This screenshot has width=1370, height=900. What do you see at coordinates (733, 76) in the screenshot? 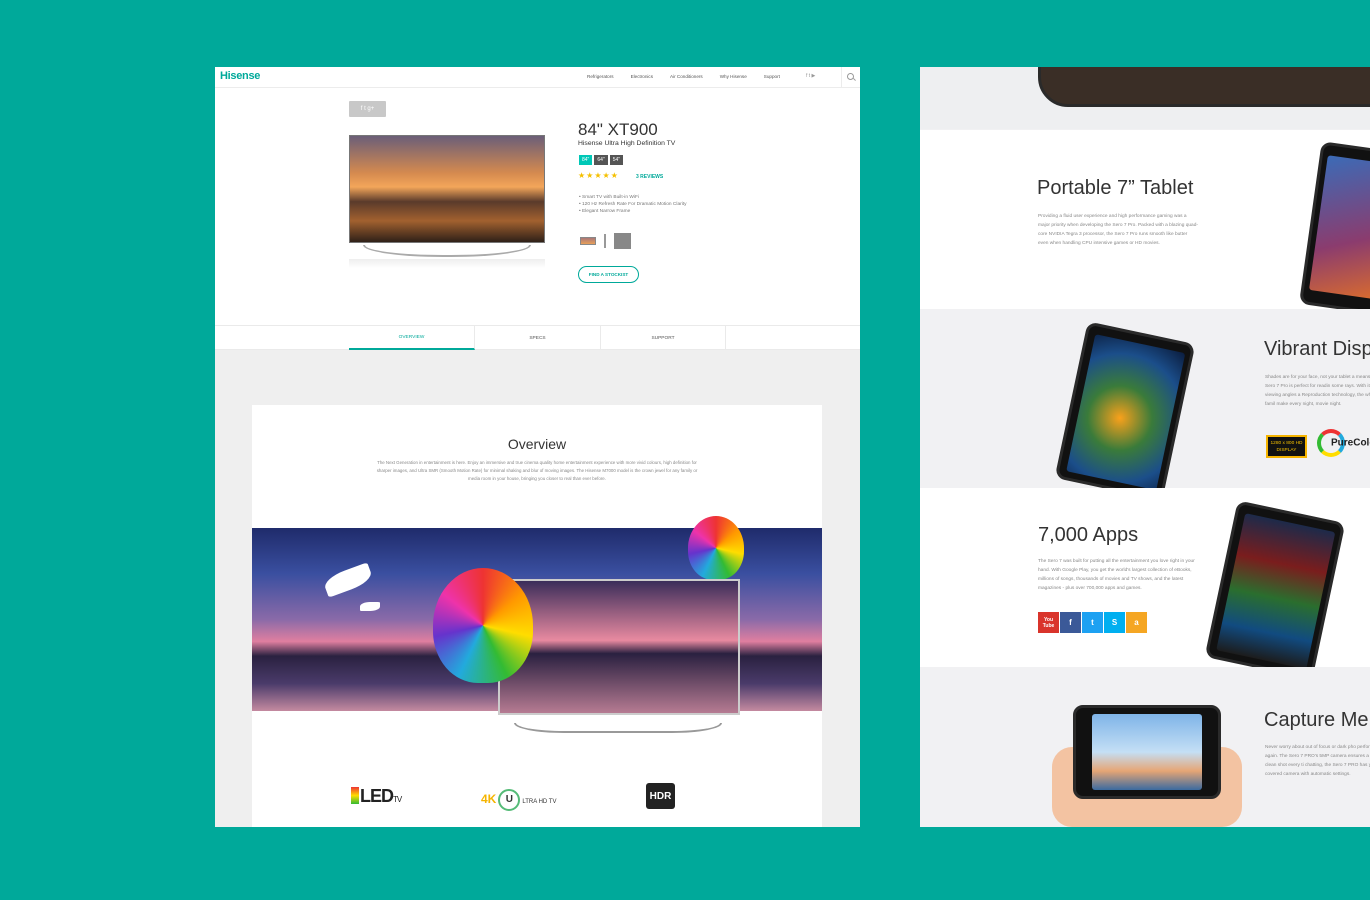
I see `nav-link-why-hisense: Why Hisense` at bounding box center [733, 76].